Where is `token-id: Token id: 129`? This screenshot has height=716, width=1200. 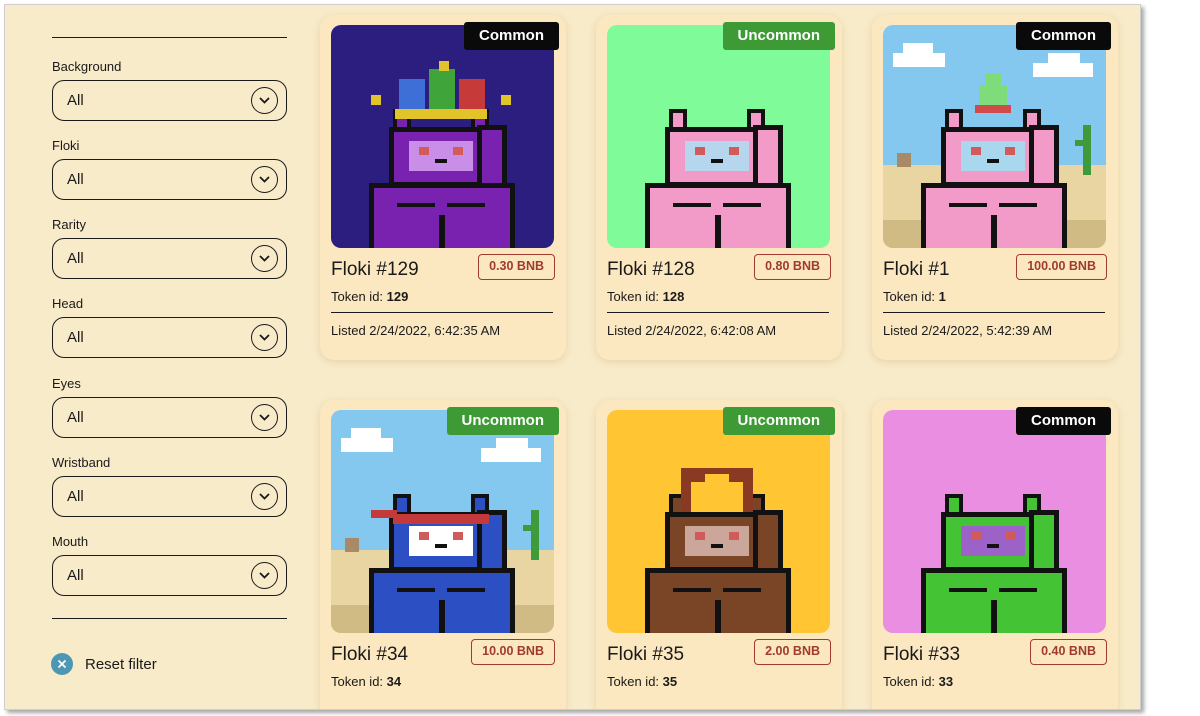 token-id: Token id: 129 is located at coordinates (369, 296).